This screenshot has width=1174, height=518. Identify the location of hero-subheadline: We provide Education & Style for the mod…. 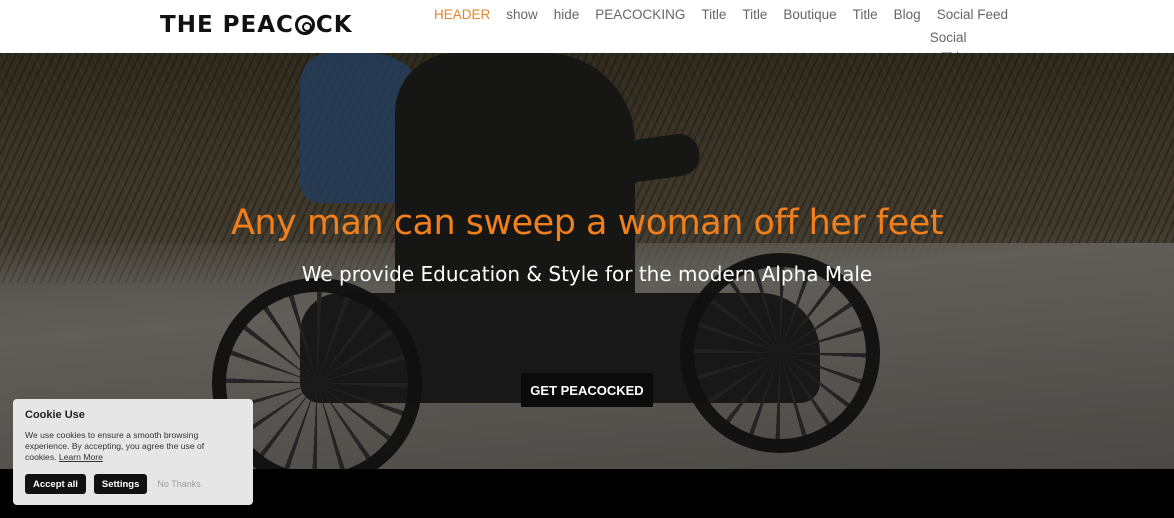
(587, 274).